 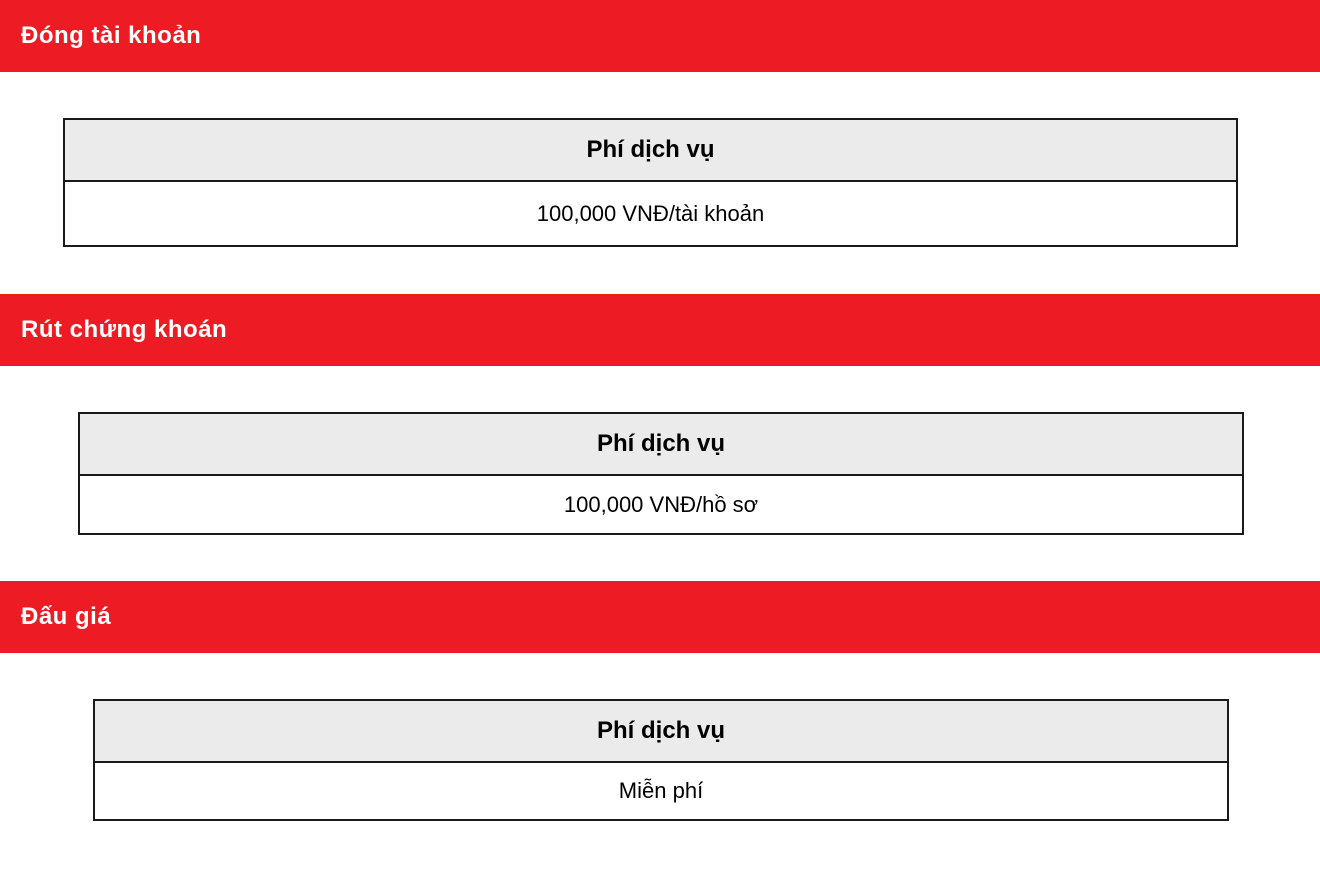 I want to click on section-header-withdraw-securities: Rút chứng khoán, so click(x=660, y=330).